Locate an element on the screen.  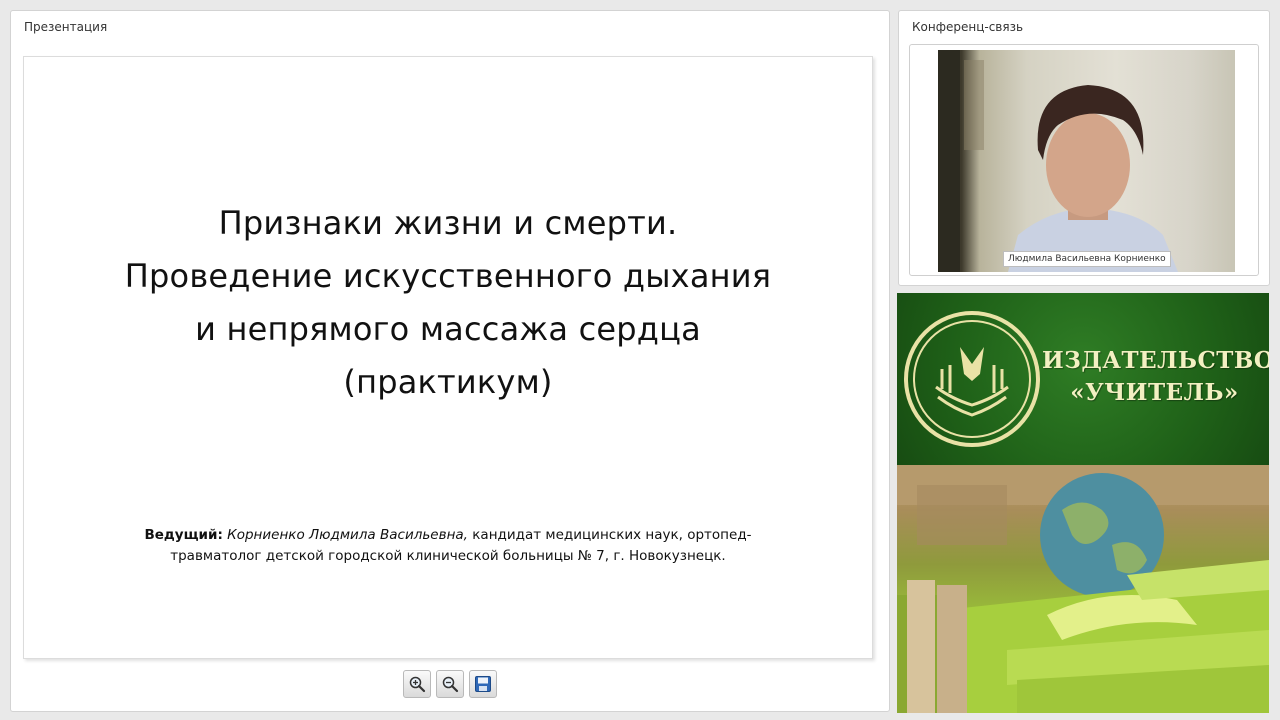
publisher-name: ИЗДАТЕЛЬСТВО «УЧИТЕЛЬ» is located at coordinates (1155, 377).